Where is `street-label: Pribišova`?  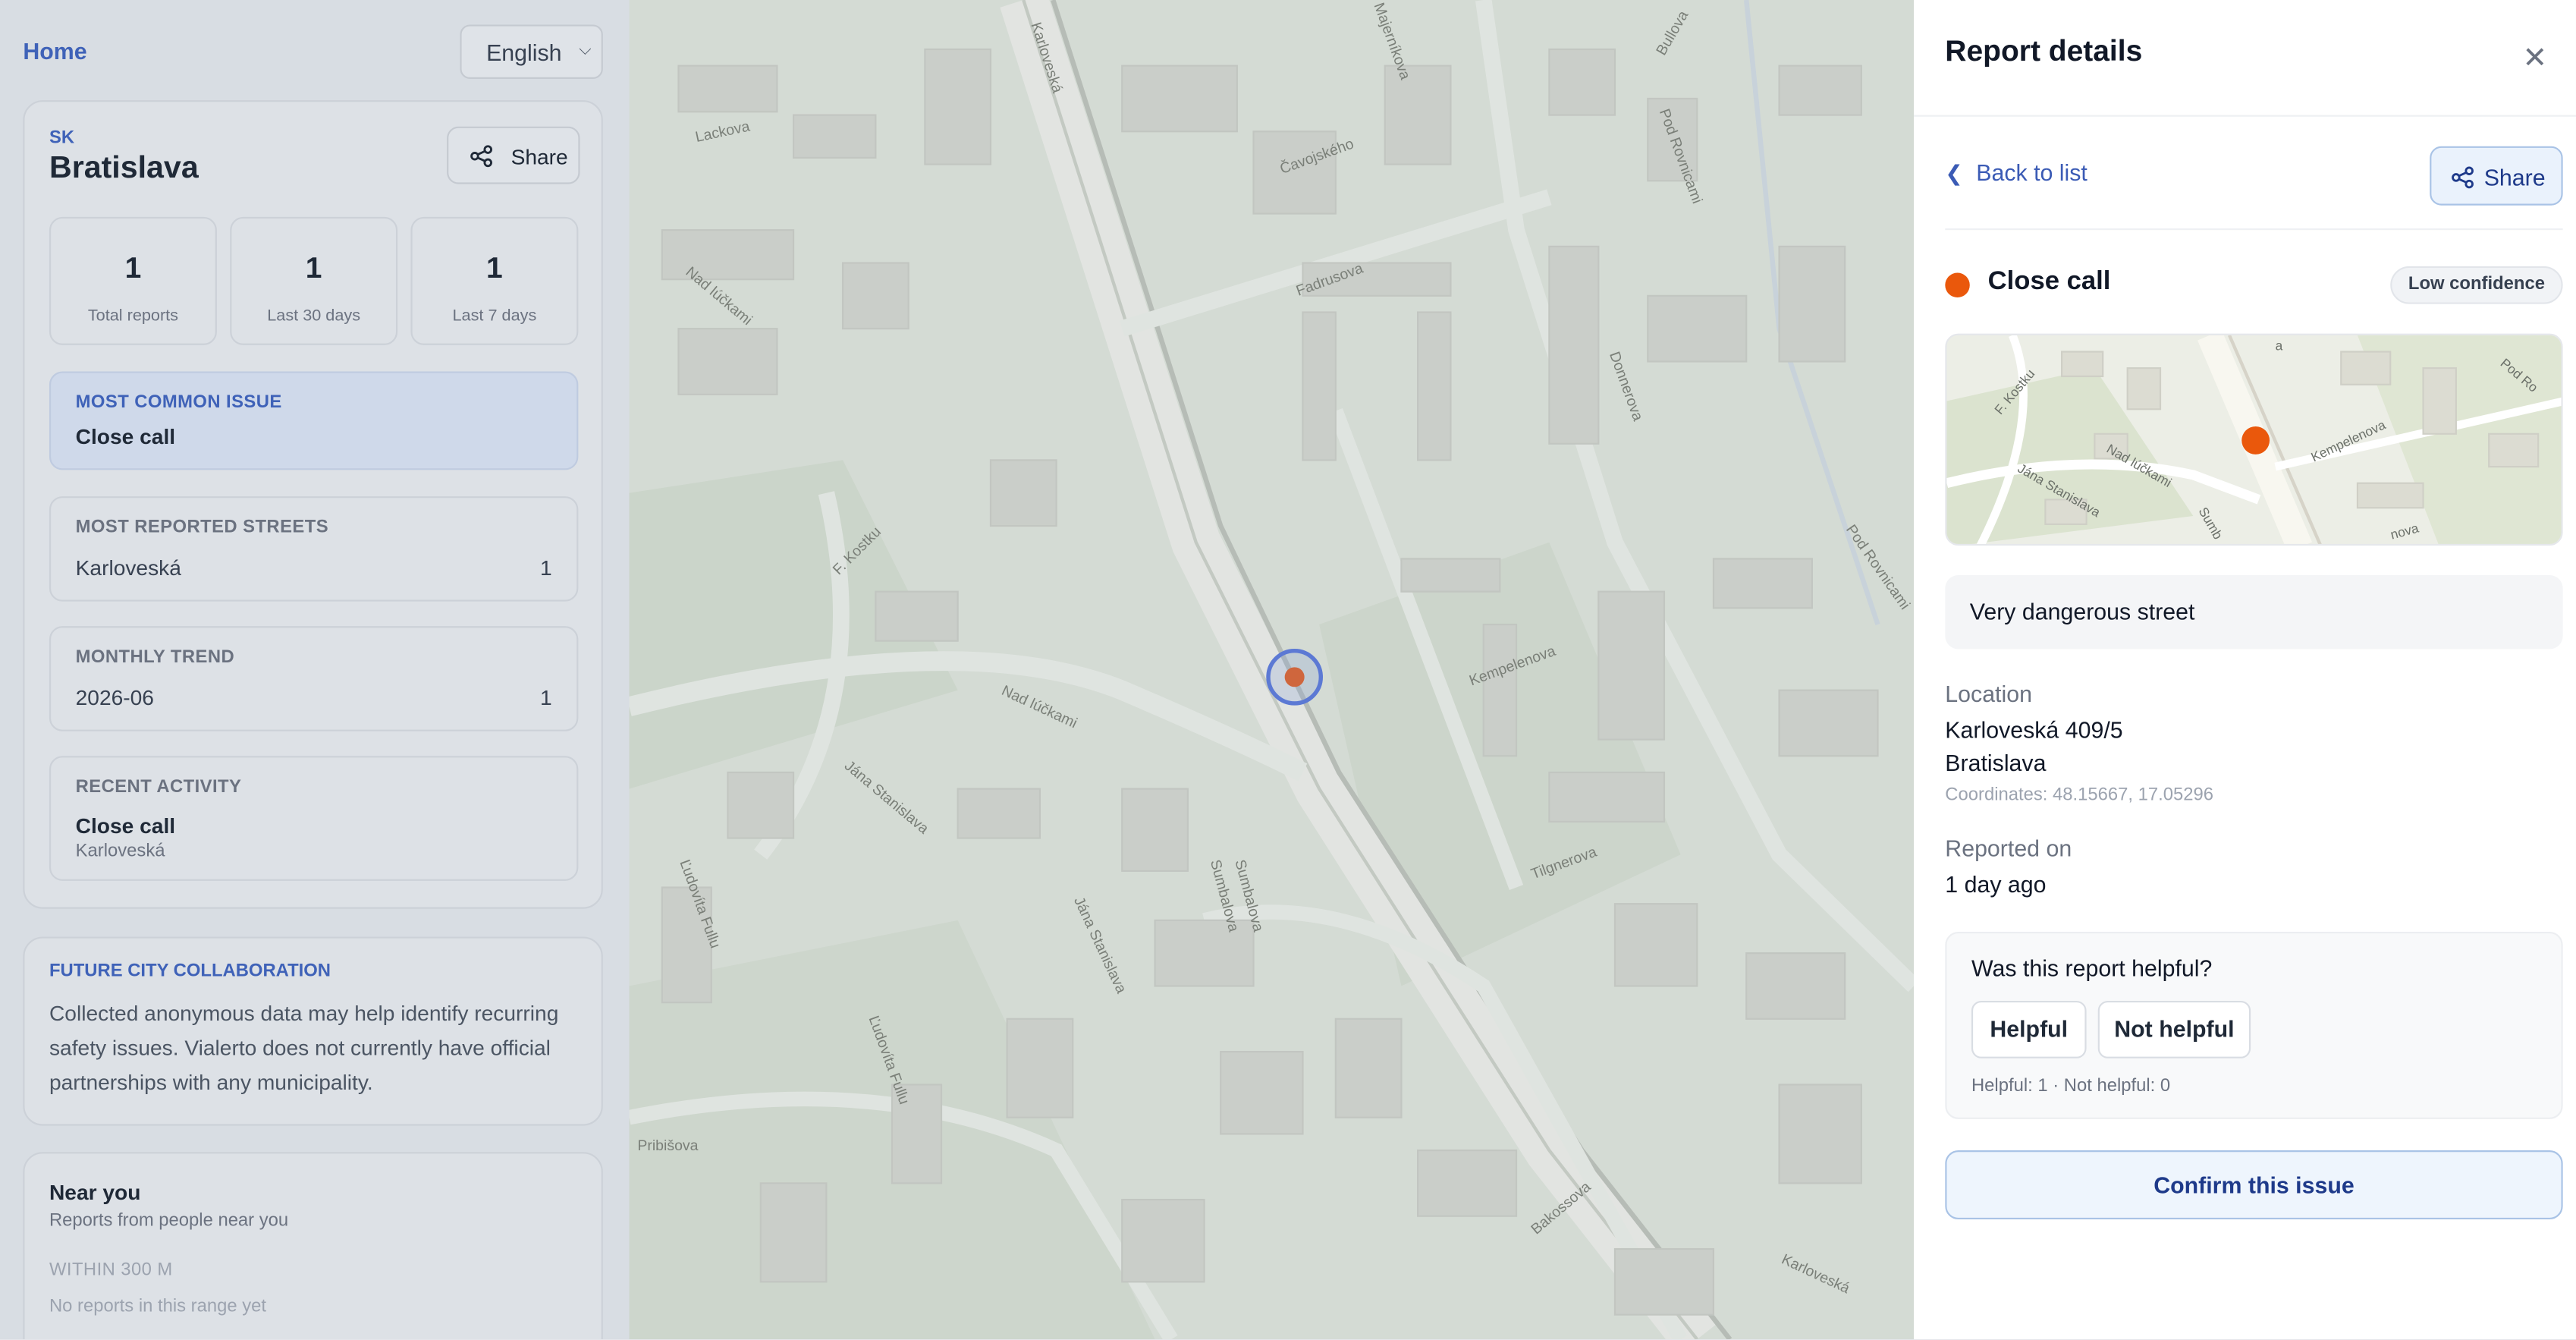 street-label: Pribišova is located at coordinates (668, 1145).